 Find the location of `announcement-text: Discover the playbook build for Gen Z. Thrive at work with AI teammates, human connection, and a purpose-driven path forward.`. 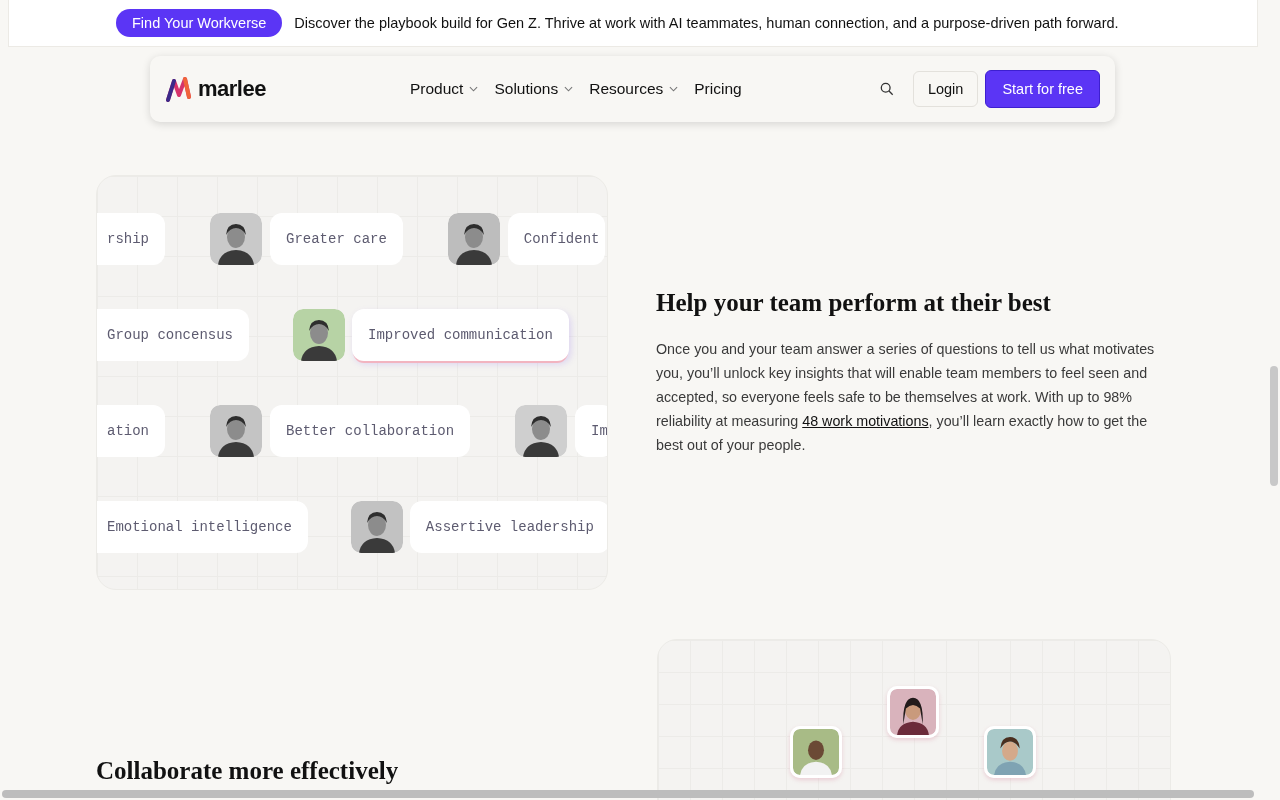

announcement-text: Discover the playbook build for Gen Z. Thrive at work with AI teammates, human connection, and a purpose-driven path forward. is located at coordinates (706, 23).